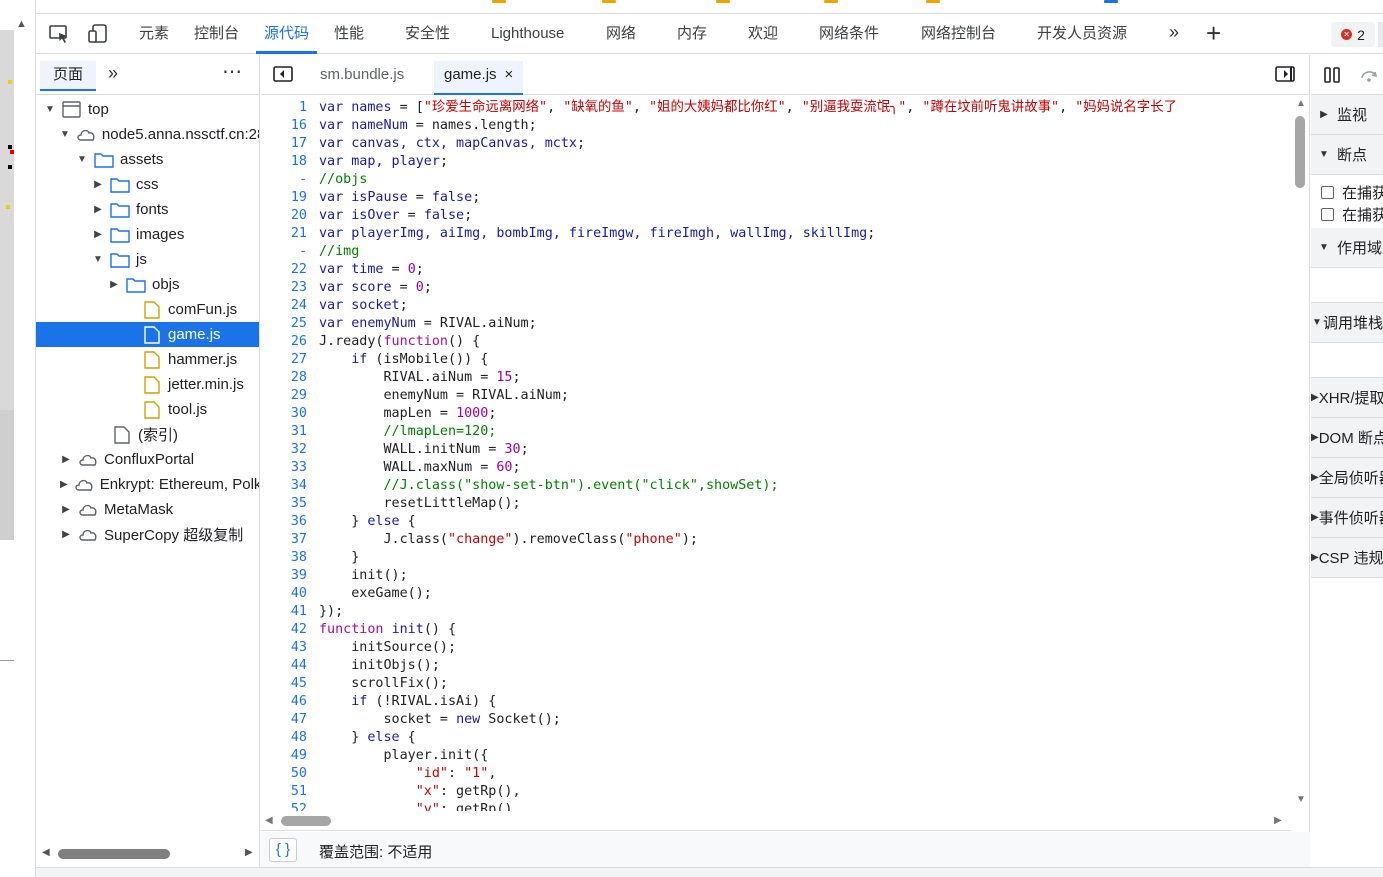 The image size is (1383, 877). I want to click on tab-elements: 元素, so click(154, 34).